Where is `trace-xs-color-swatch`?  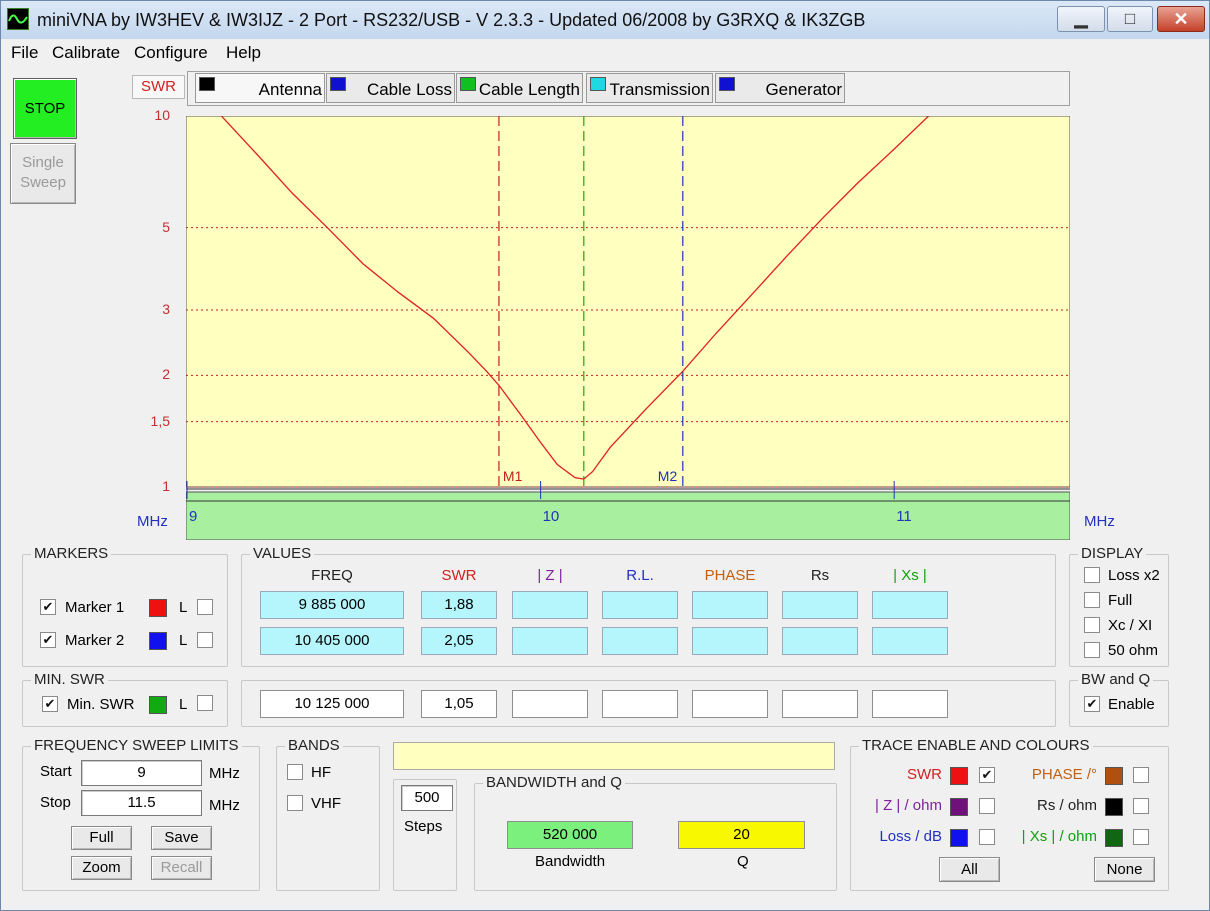 trace-xs-color-swatch is located at coordinates (1114, 838).